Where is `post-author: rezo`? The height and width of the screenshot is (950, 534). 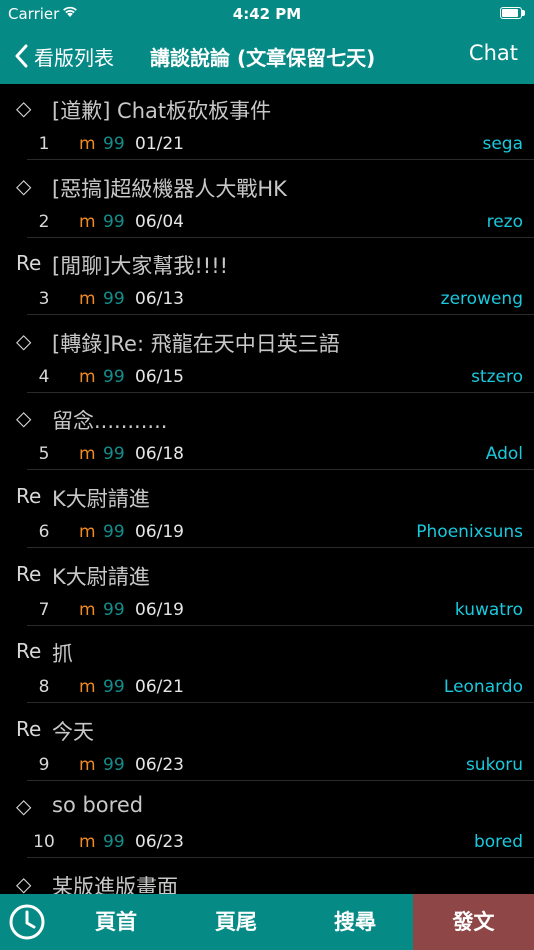
post-author: rezo is located at coordinates (505, 222).